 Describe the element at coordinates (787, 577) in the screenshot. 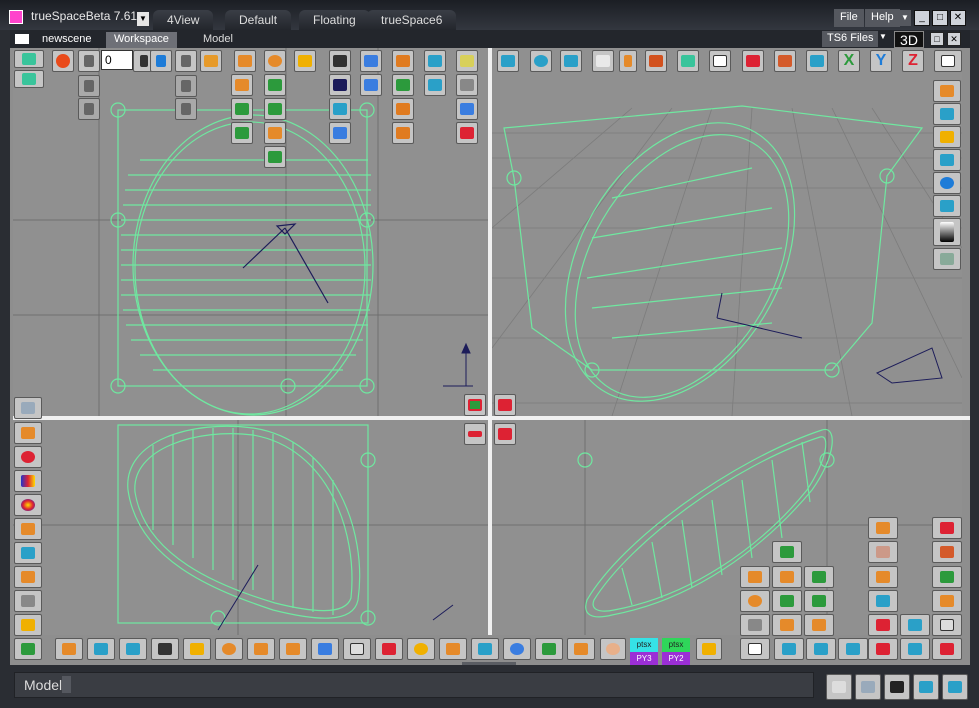

I see `cube-rotate-icon` at that location.